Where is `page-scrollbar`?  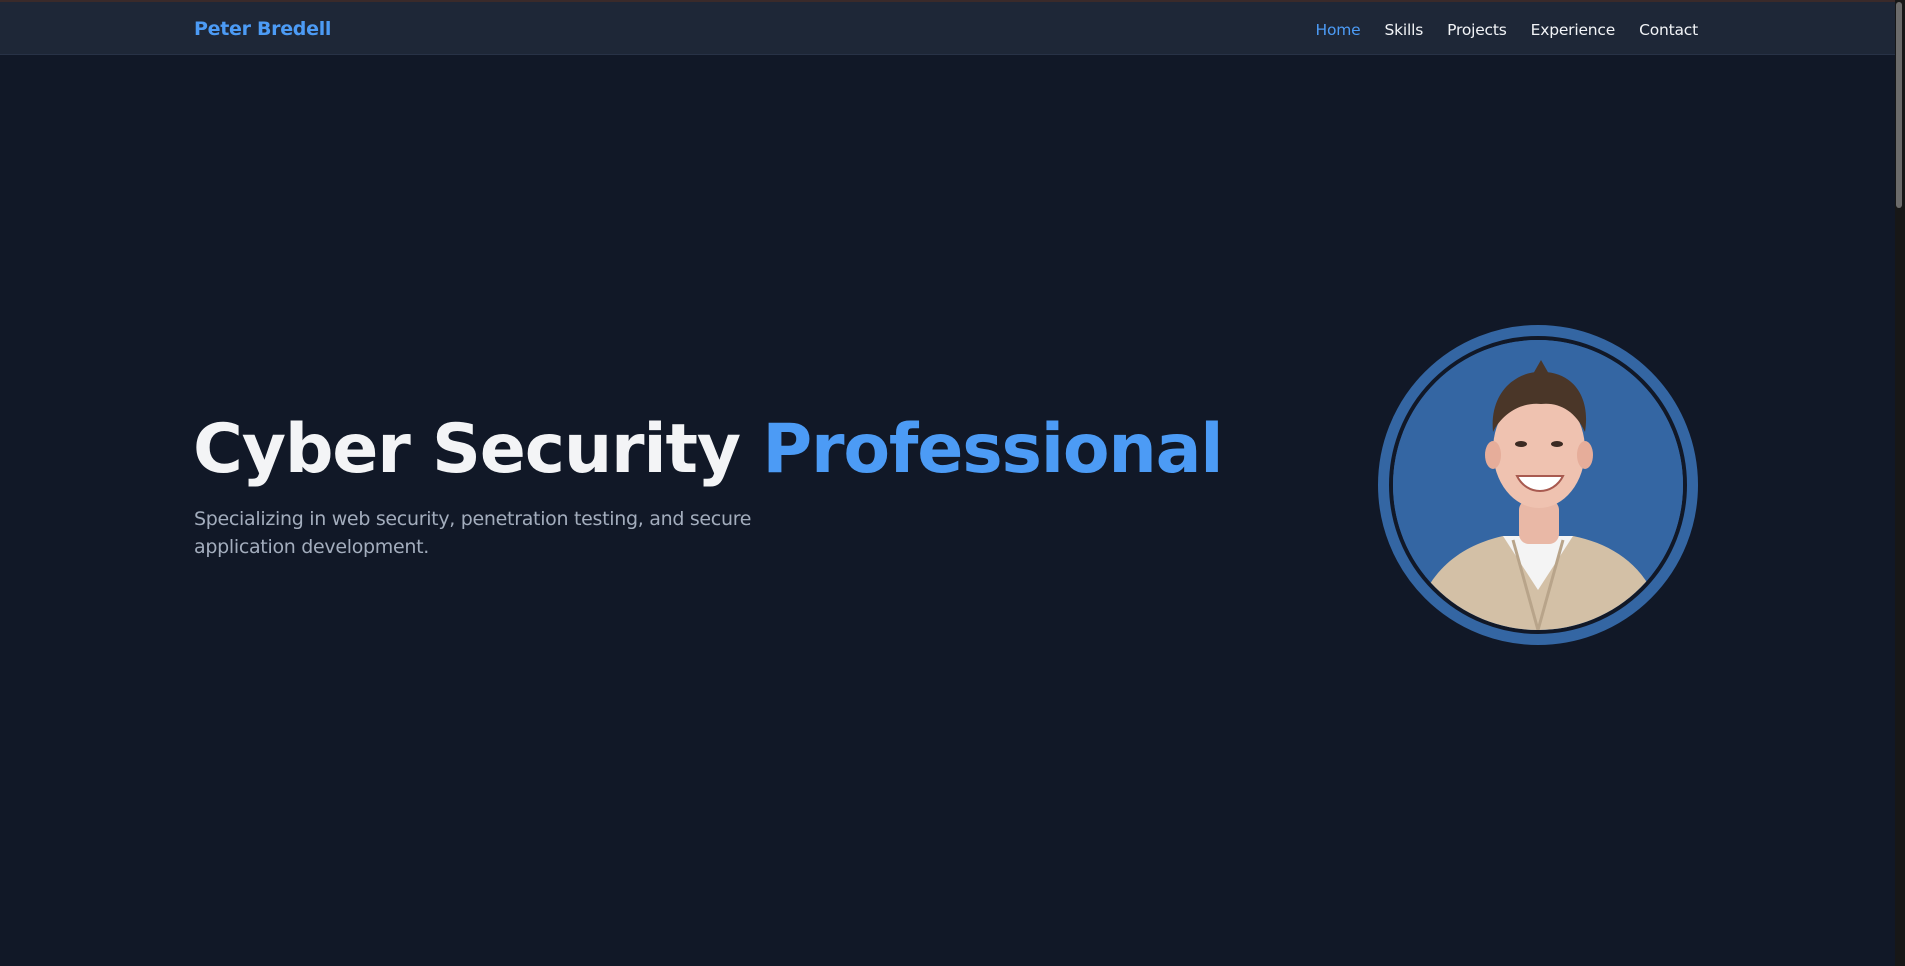
page-scrollbar is located at coordinates (1900, 483).